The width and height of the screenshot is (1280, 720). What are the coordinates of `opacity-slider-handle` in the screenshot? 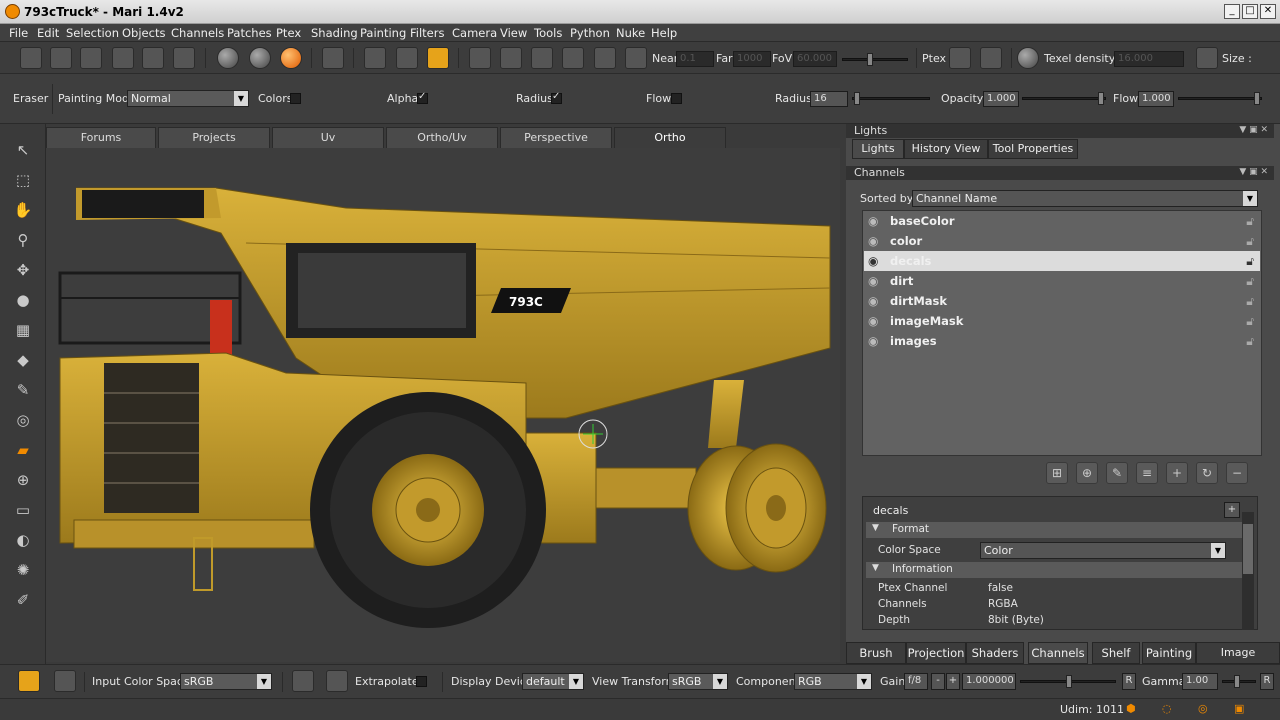 It's located at (1101, 98).